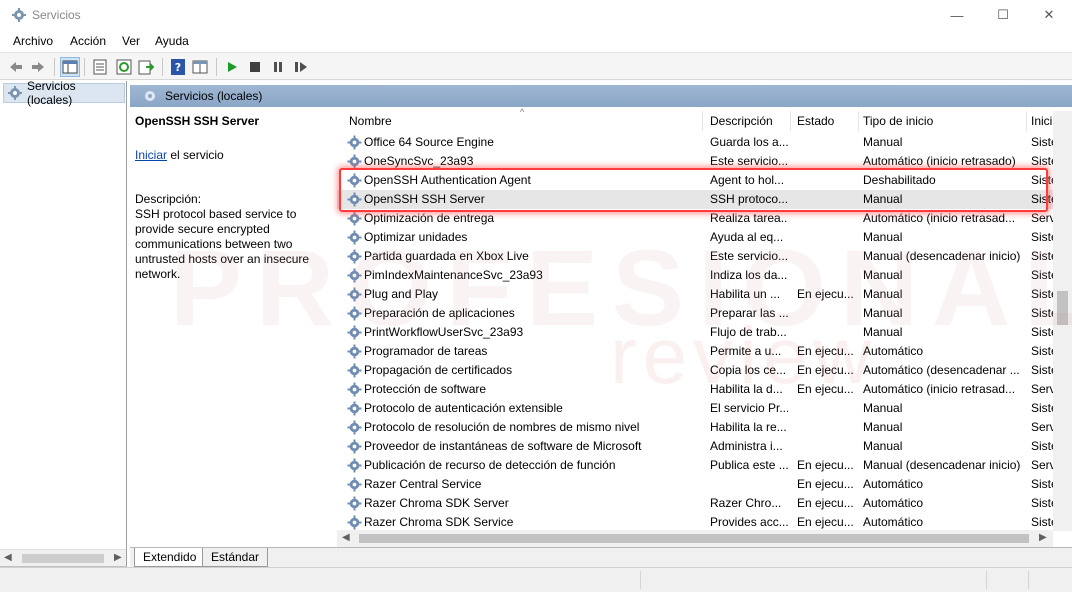  I want to click on minimize-button: —, so click(957, 15).